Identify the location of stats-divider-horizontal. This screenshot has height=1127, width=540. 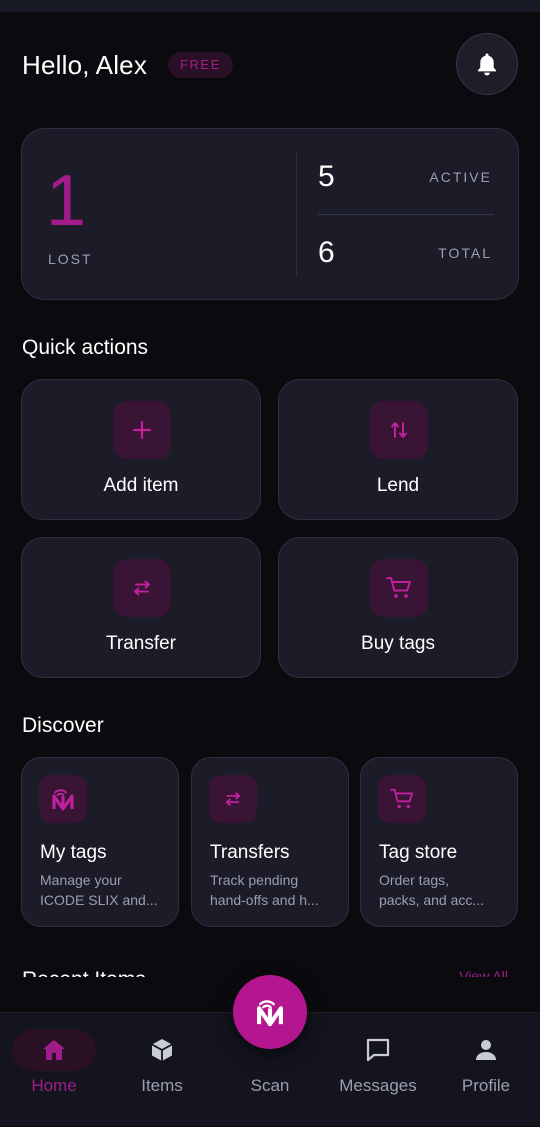
(406, 214).